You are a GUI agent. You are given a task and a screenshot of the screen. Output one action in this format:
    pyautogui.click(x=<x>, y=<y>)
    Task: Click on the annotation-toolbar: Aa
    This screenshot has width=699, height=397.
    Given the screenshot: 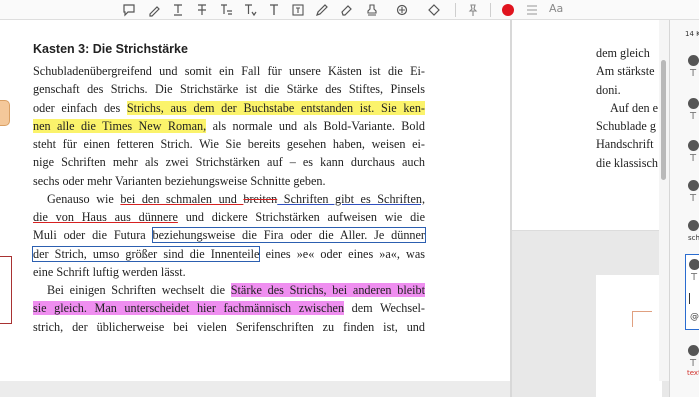 What is the action you would take?
    pyautogui.click(x=349, y=10)
    